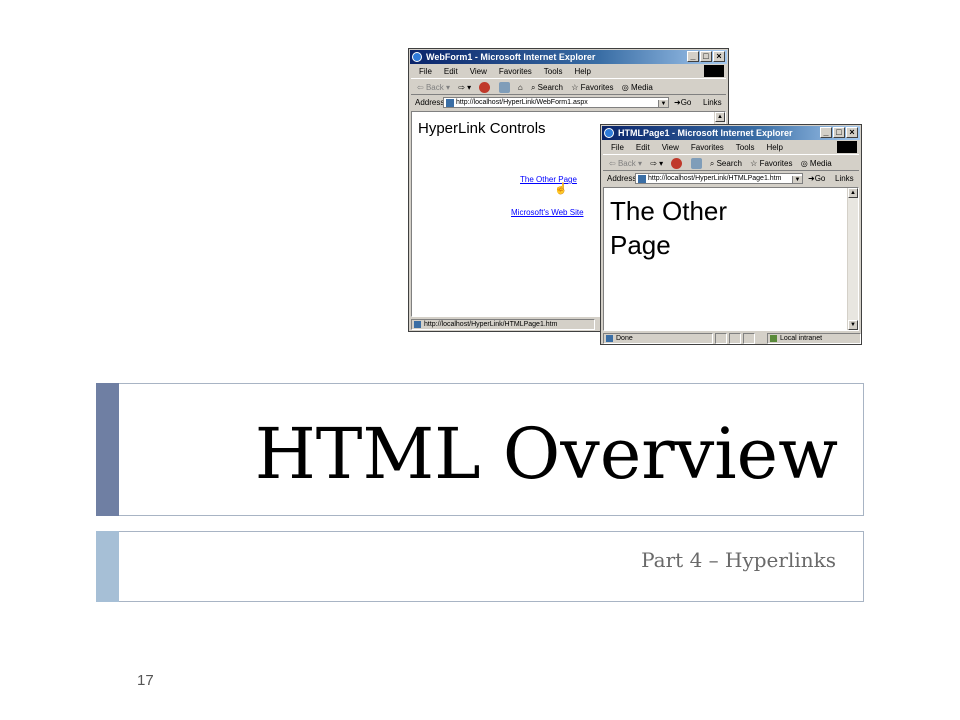 This screenshot has height=720, width=960. What do you see at coordinates (482, 128) in the screenshot?
I see `page-heading: HyperLink Controls` at bounding box center [482, 128].